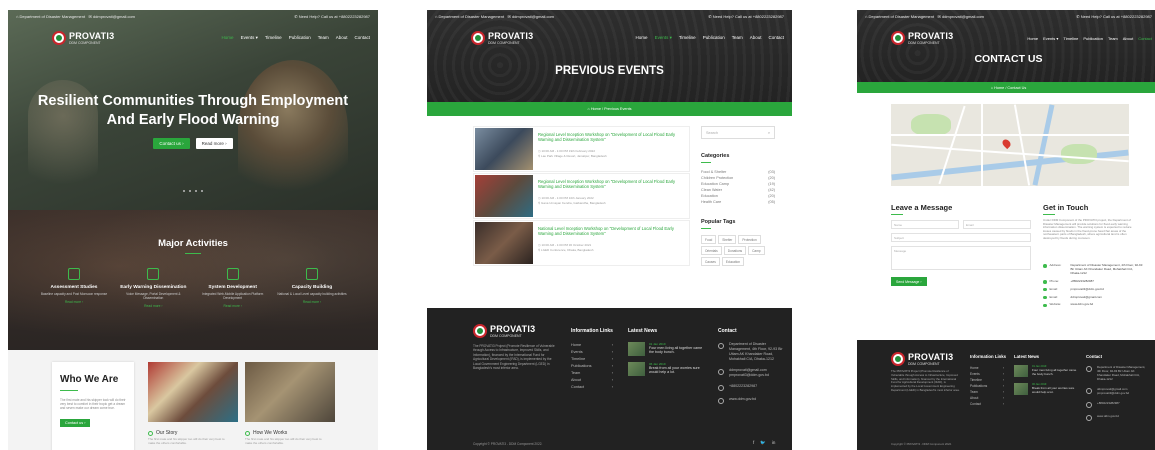 The image size is (1155, 450). Describe the element at coordinates (738, 202) in the screenshot. I see `category-item: Health Care (05)` at that location.